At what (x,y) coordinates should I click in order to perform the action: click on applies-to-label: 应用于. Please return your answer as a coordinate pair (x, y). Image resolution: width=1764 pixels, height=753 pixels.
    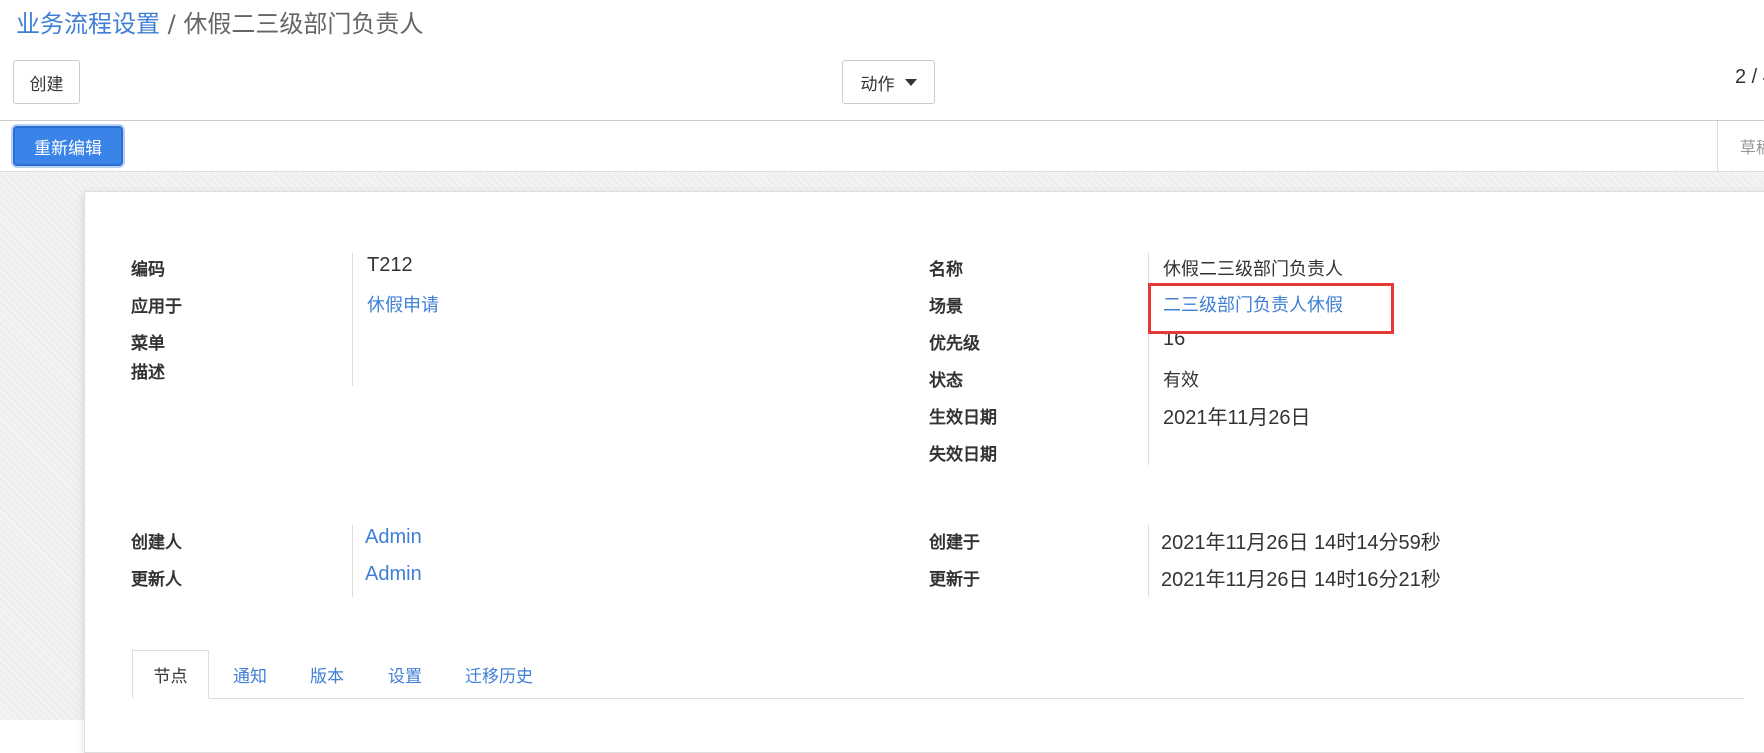
    Looking at the image, I should click on (156, 307).